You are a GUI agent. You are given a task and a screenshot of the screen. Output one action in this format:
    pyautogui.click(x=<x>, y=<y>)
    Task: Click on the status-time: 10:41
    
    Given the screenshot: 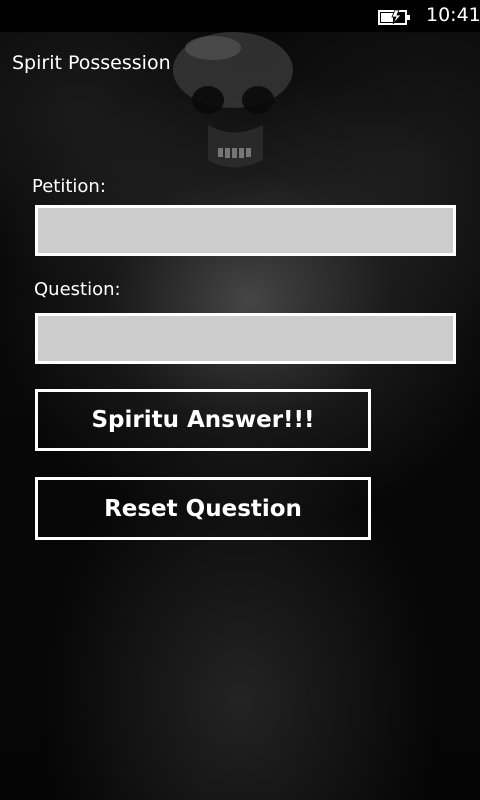 What is the action you would take?
    pyautogui.click(x=453, y=15)
    